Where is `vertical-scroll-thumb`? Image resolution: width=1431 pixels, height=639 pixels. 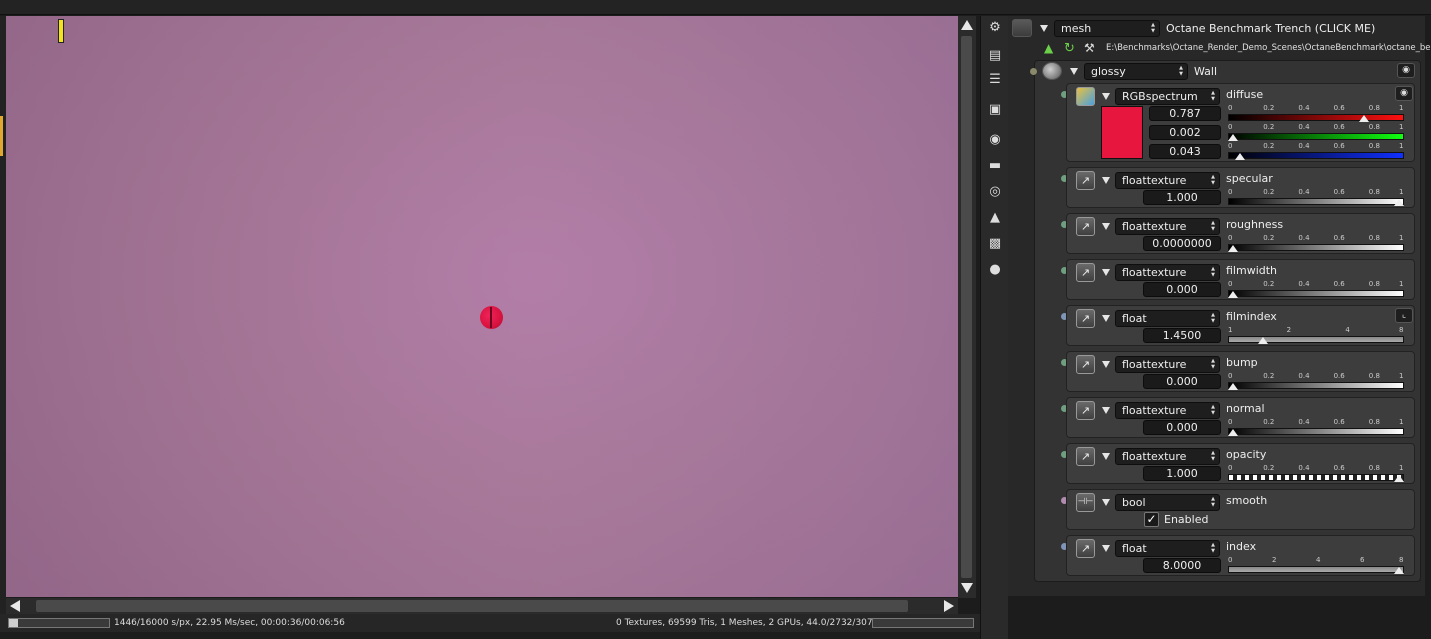
vertical-scroll-thumb is located at coordinates (966, 307).